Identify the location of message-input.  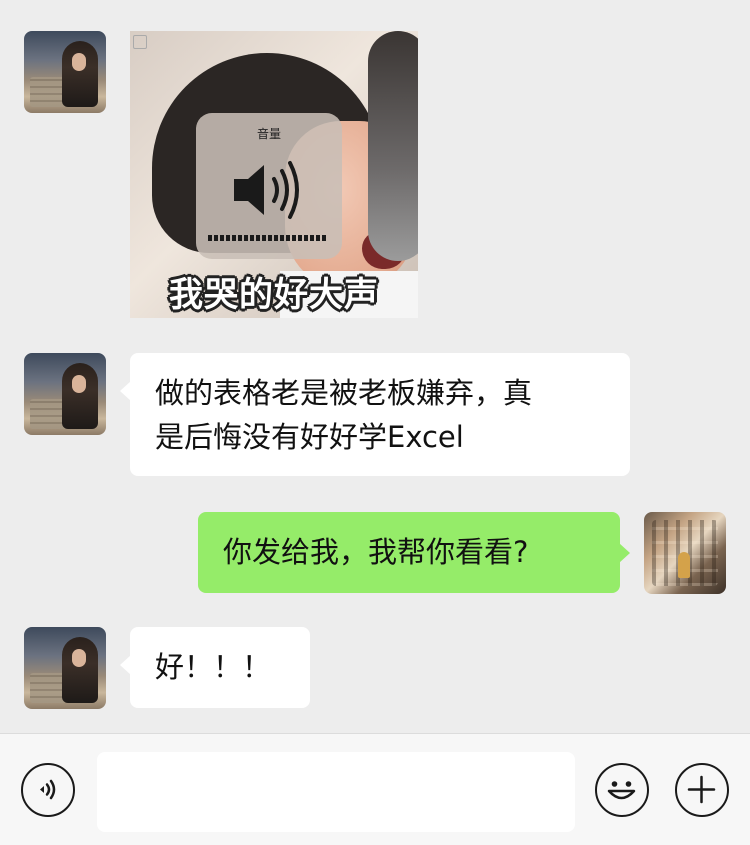
(336, 792).